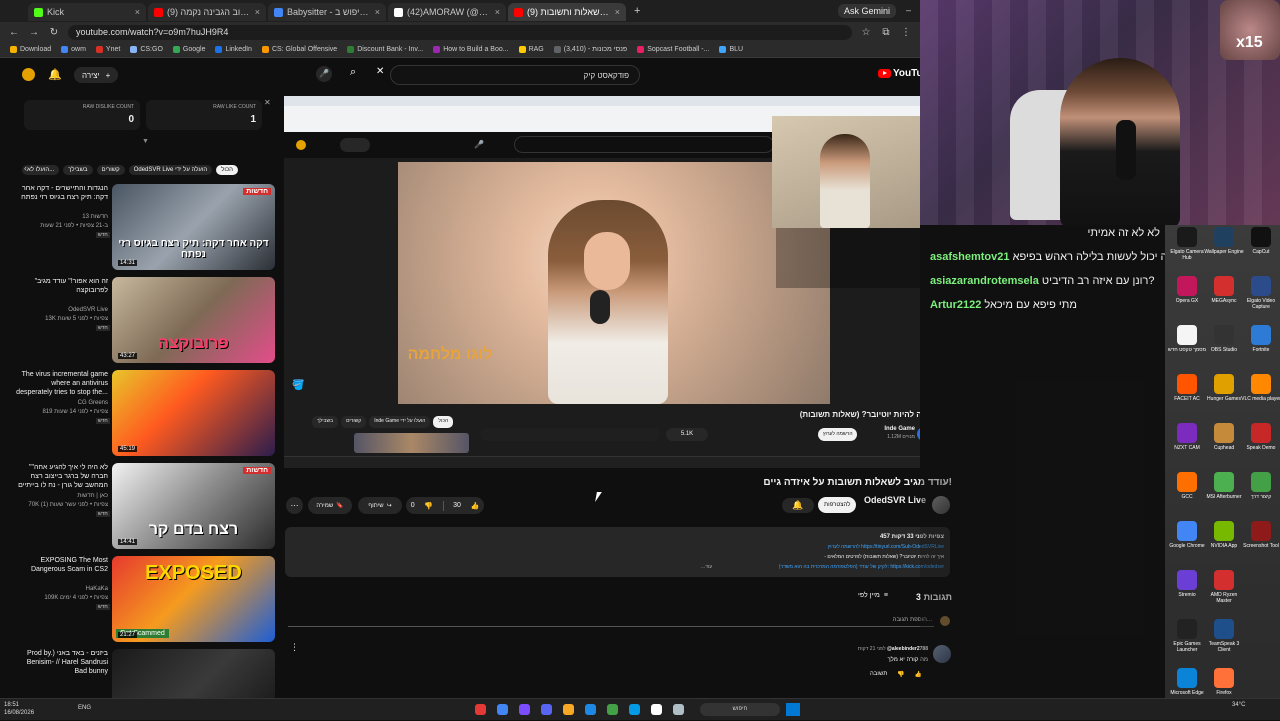  What do you see at coordinates (34, 32) in the screenshot?
I see `forward-icon: →` at bounding box center [34, 32].